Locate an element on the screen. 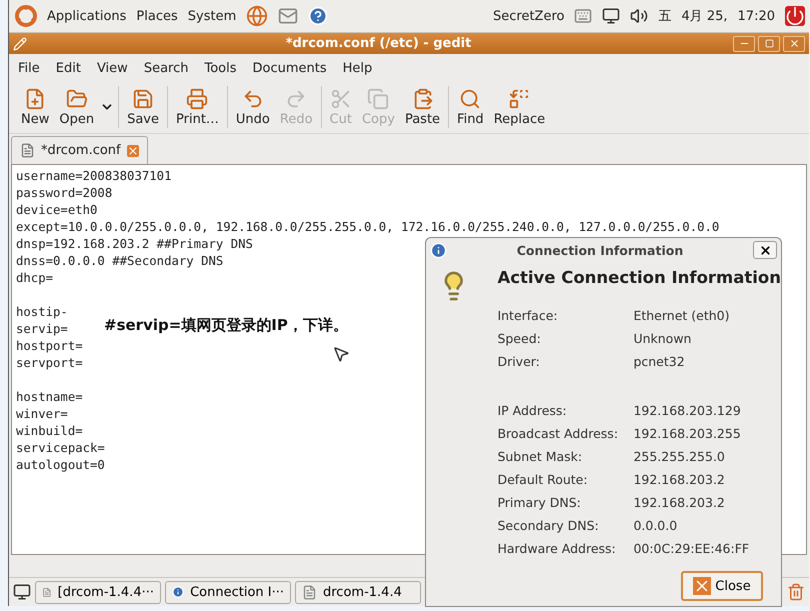 This screenshot has height=611, width=810. globe-icon is located at coordinates (257, 16).